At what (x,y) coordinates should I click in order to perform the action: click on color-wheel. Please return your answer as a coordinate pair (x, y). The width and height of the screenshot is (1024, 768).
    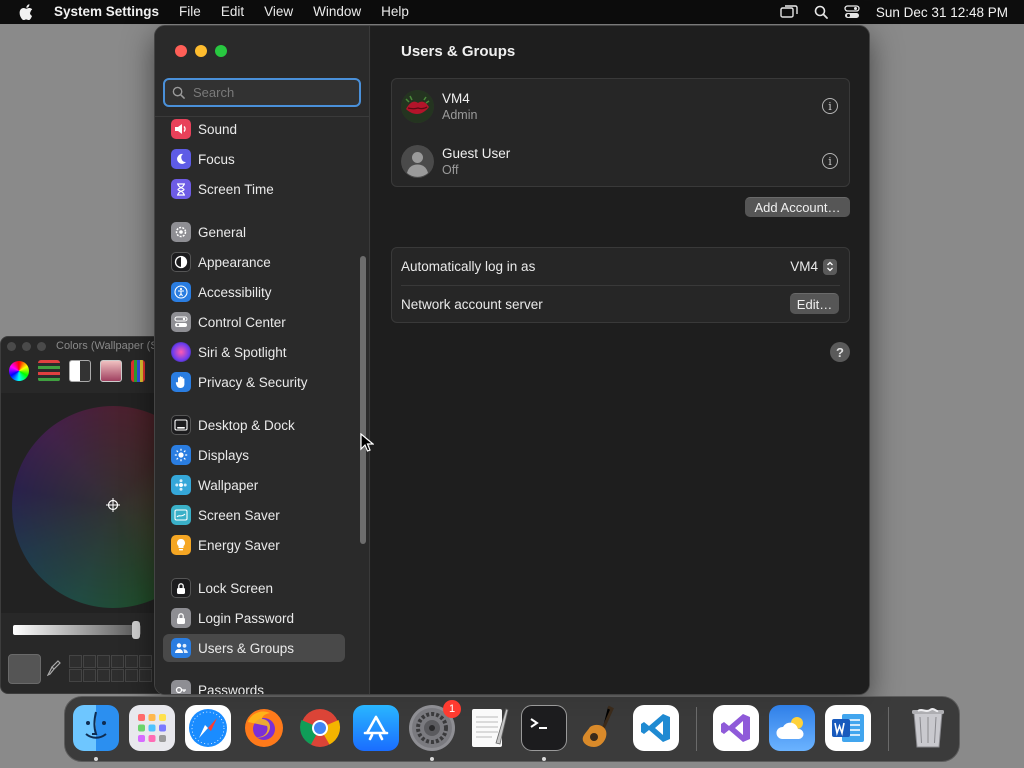
    Looking at the image, I should click on (85, 507).